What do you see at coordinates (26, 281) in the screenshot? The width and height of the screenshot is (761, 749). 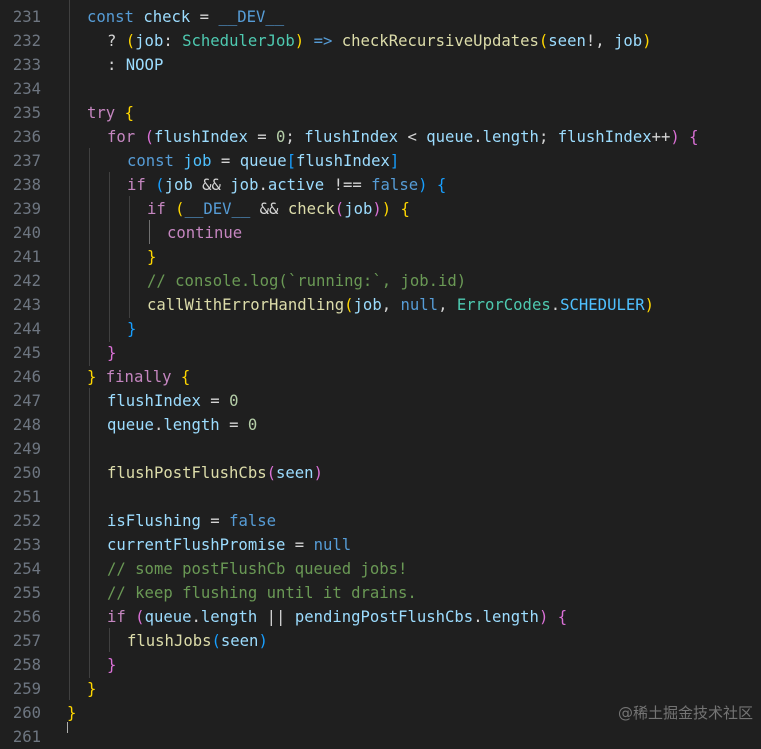 I see `line-number: 242` at bounding box center [26, 281].